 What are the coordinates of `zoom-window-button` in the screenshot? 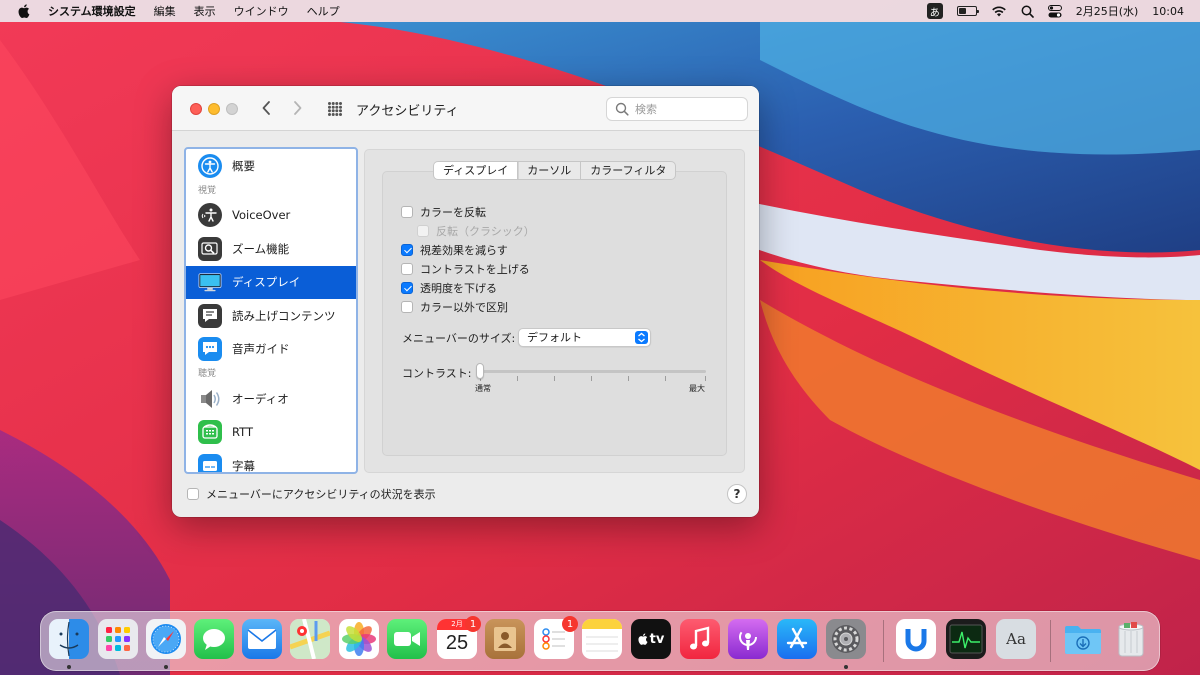 It's located at (232, 109).